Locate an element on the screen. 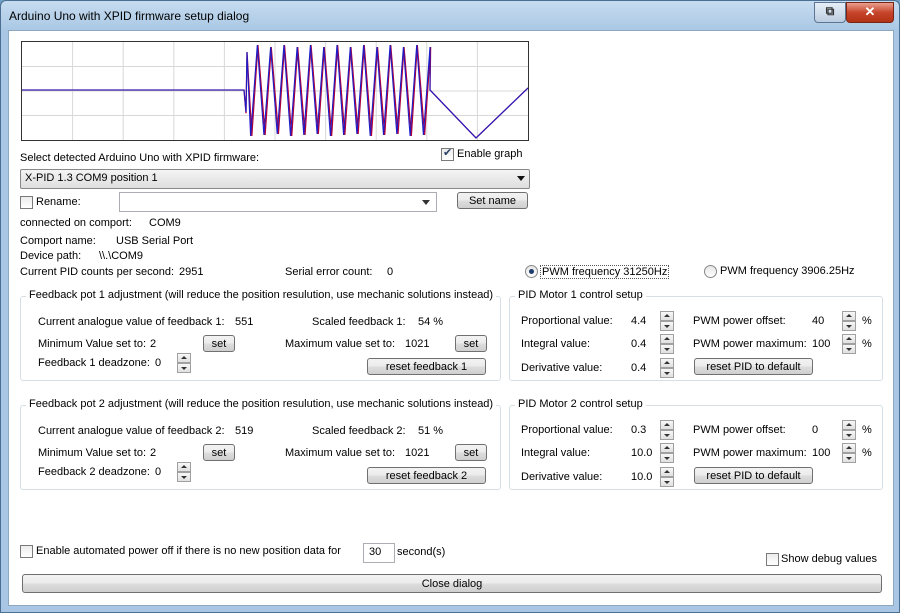  feedback-1-scaled-label: Scaled feedback 1: is located at coordinates (359, 322).